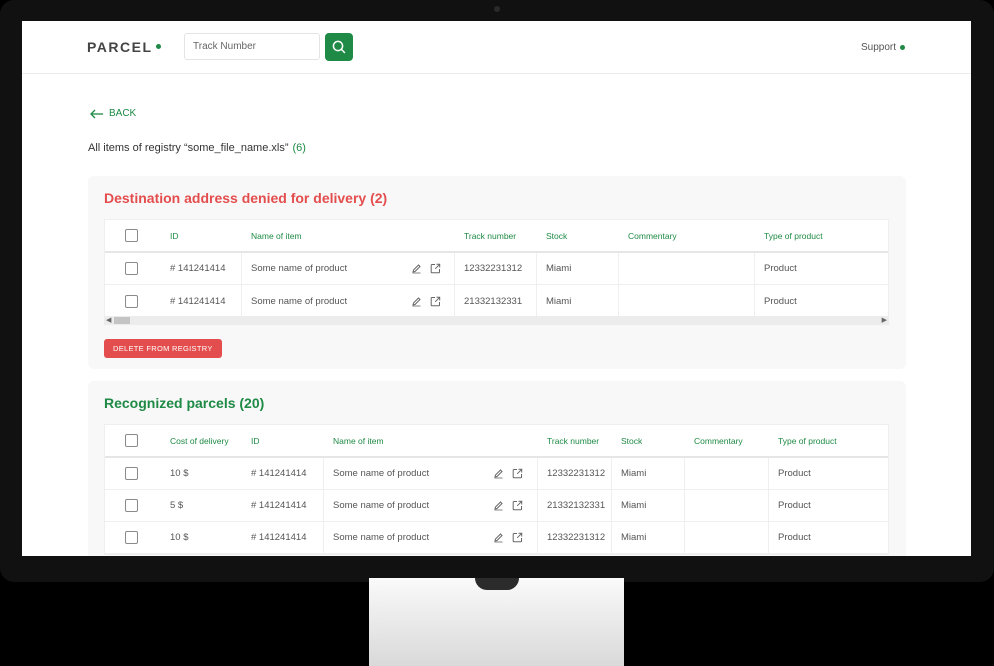 This screenshot has width=994, height=666. What do you see at coordinates (902, 47) in the screenshot?
I see `support-dot-icon` at bounding box center [902, 47].